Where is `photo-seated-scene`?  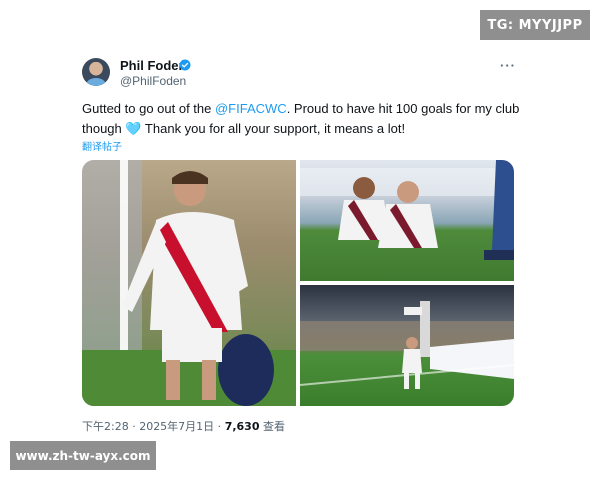 photo-seated-scene is located at coordinates (407, 210).